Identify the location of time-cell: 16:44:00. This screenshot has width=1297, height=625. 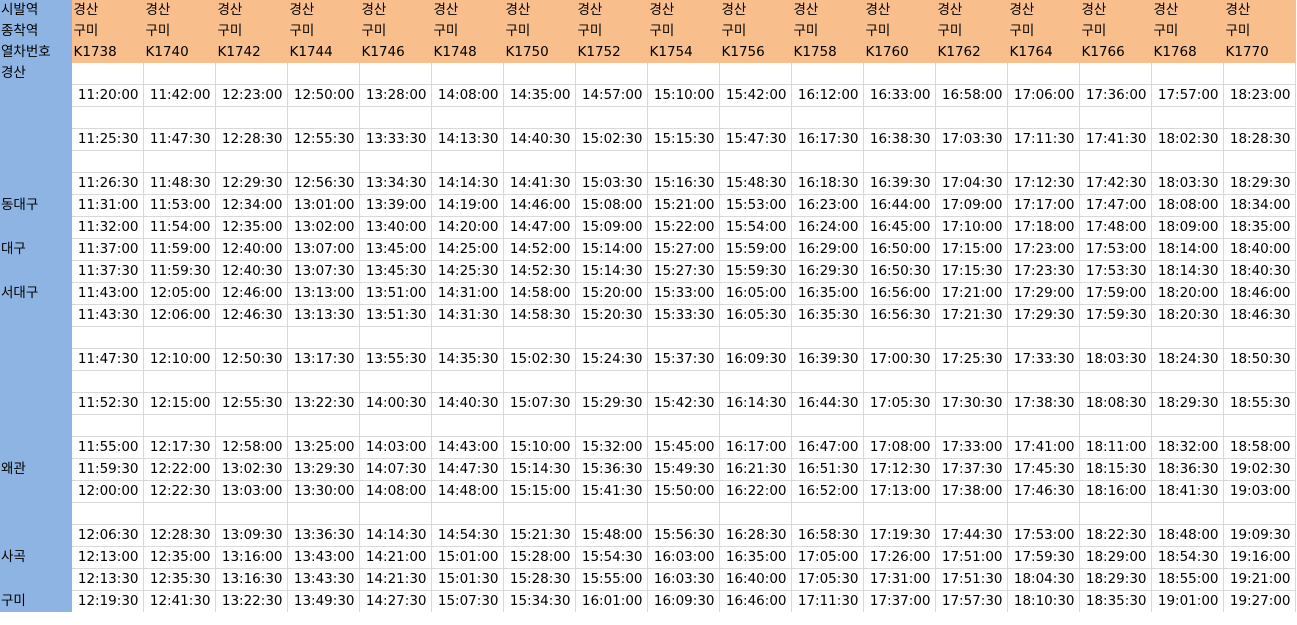
(899, 205).